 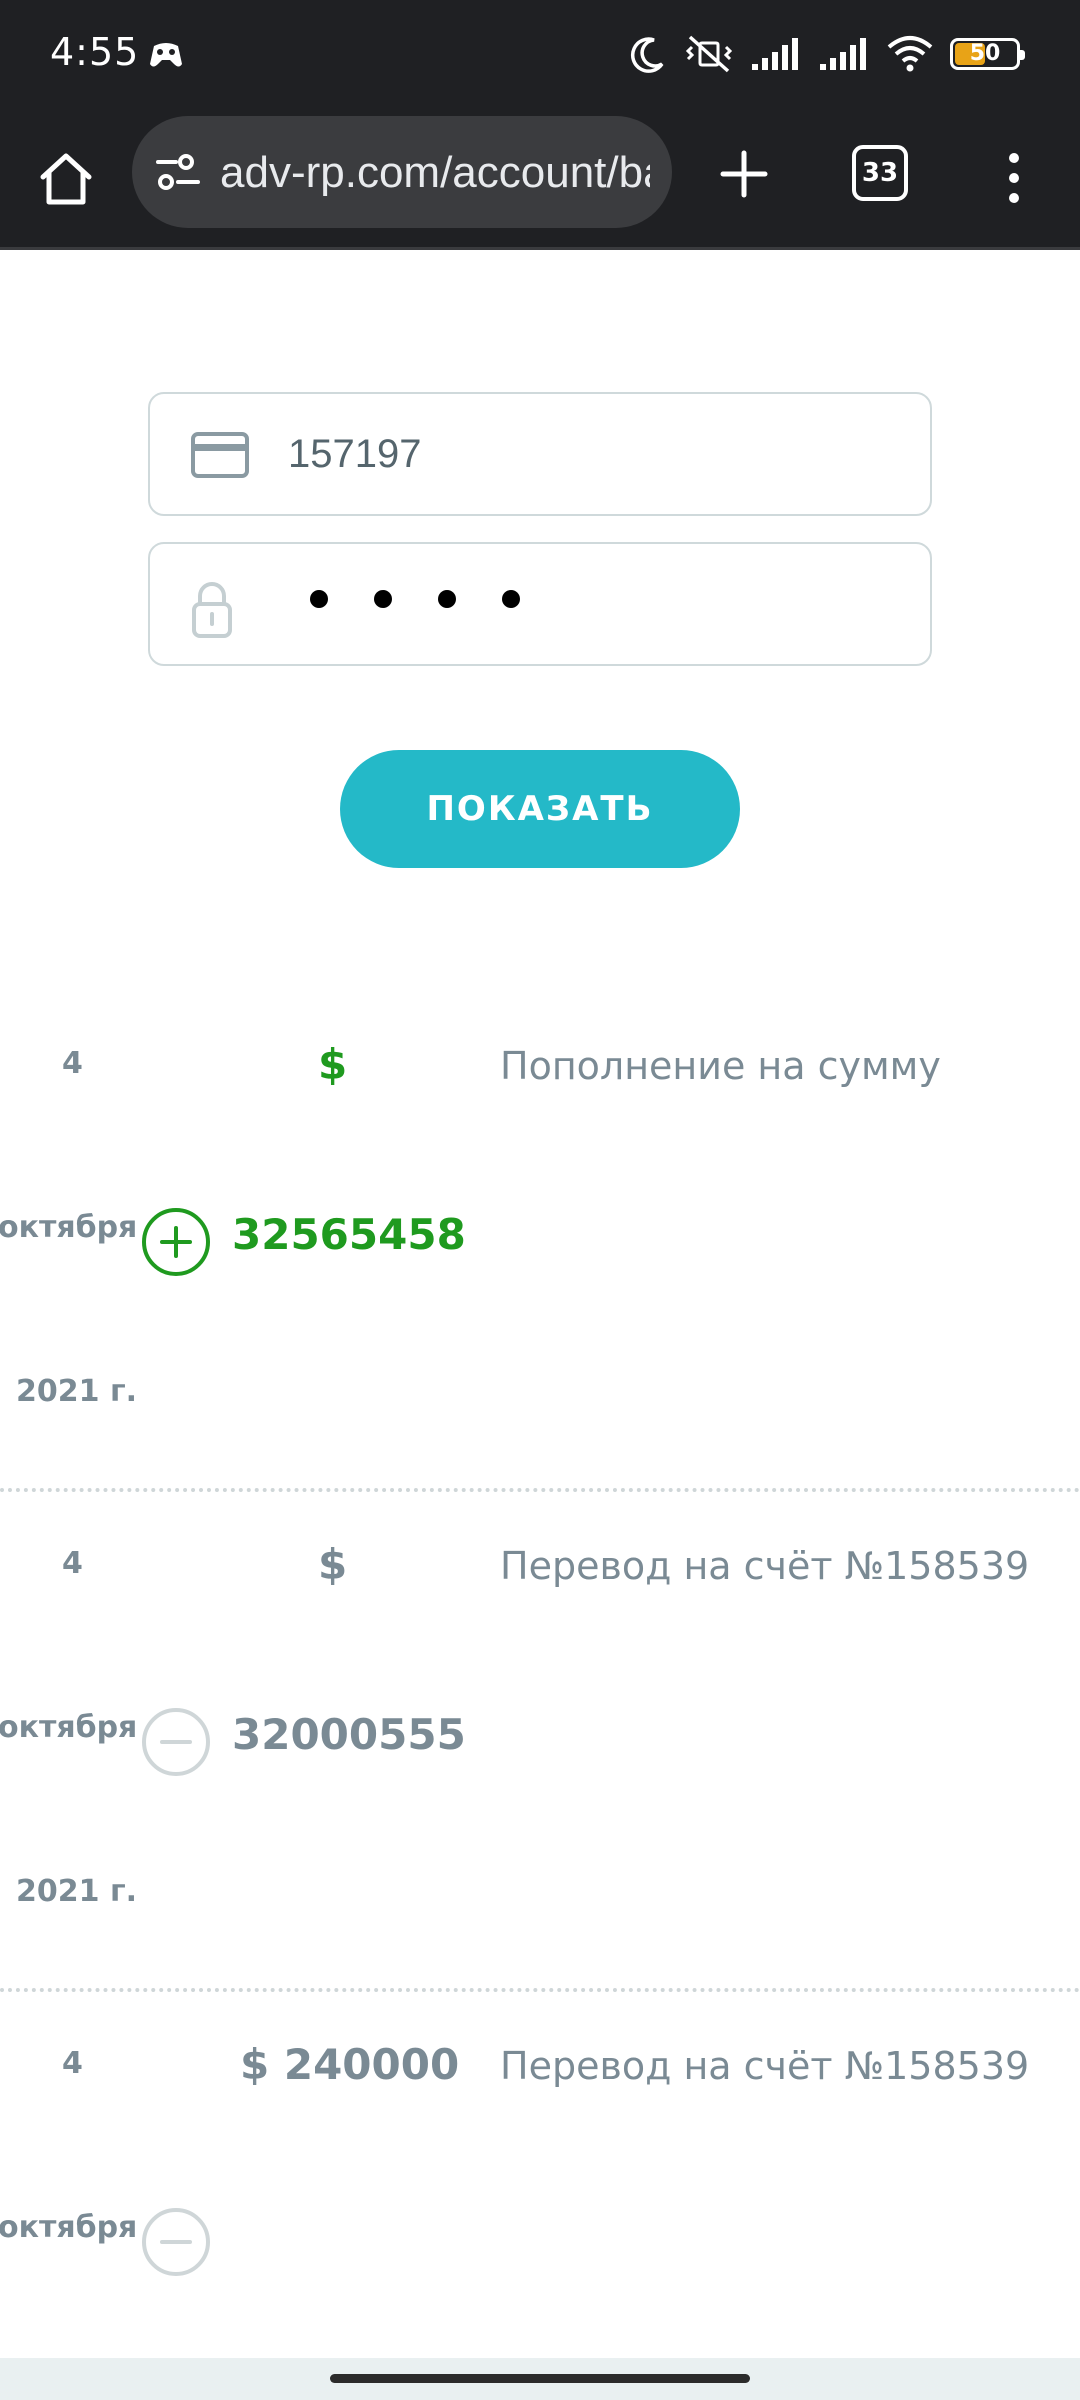 What do you see at coordinates (540, 54) in the screenshot?
I see `status-bar: 4:55 50` at bounding box center [540, 54].